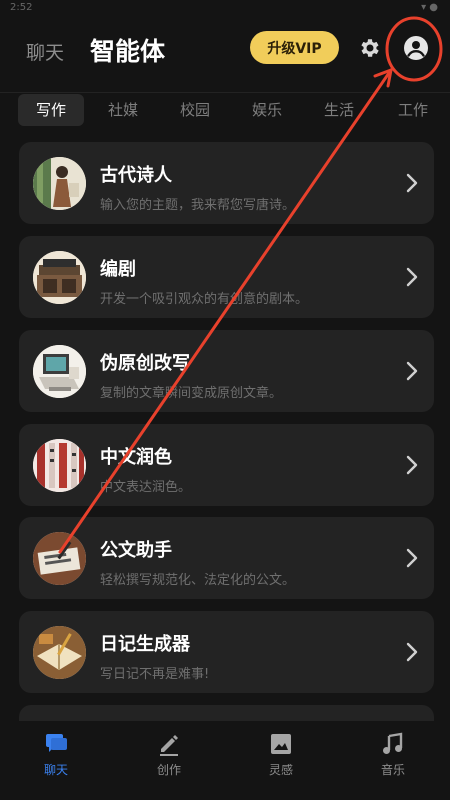  Describe the element at coordinates (294, 47) in the screenshot. I see `upgrade-vip-button: 升级VIP` at that location.